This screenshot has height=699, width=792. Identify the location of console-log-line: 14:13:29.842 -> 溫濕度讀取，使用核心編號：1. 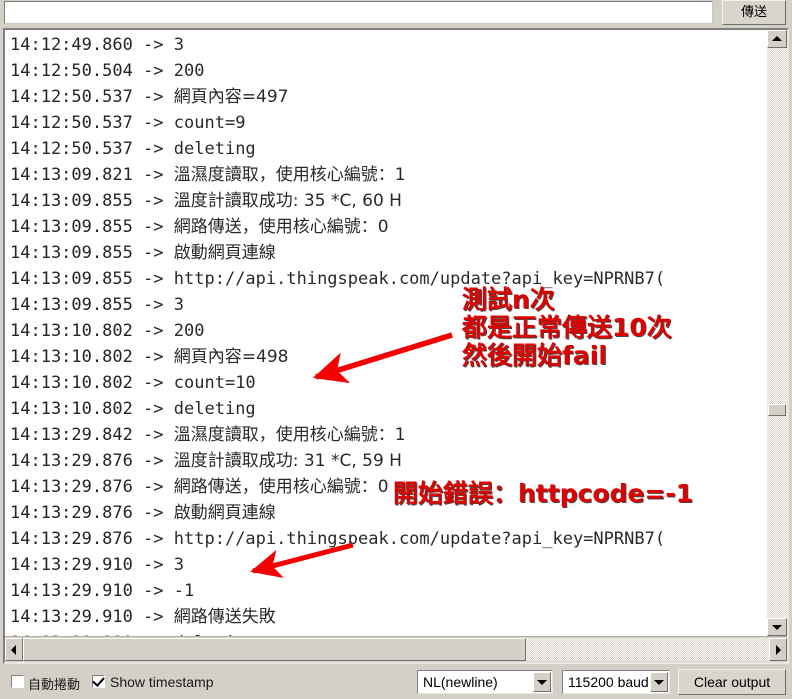
(208, 435).